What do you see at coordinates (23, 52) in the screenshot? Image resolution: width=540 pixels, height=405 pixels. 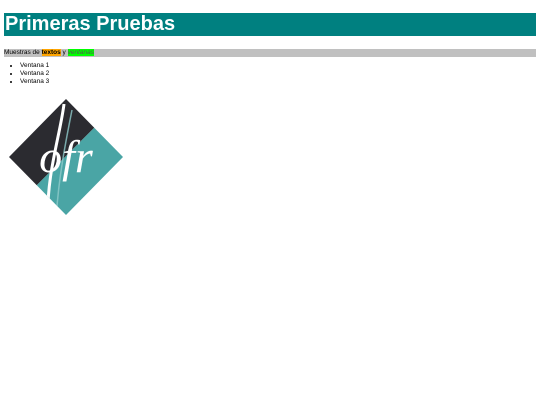 I see `subtitle-prefix: Muestras de` at bounding box center [23, 52].